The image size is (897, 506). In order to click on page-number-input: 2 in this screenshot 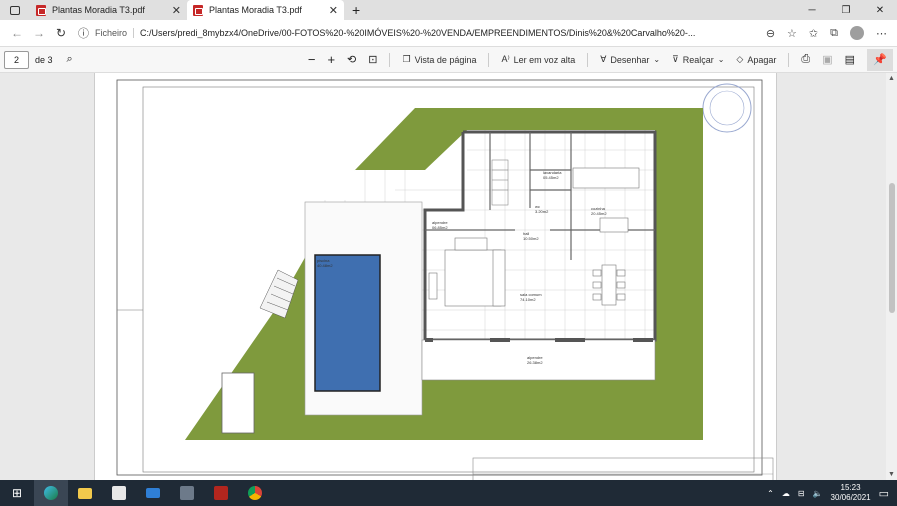, I will do `click(16, 59)`.